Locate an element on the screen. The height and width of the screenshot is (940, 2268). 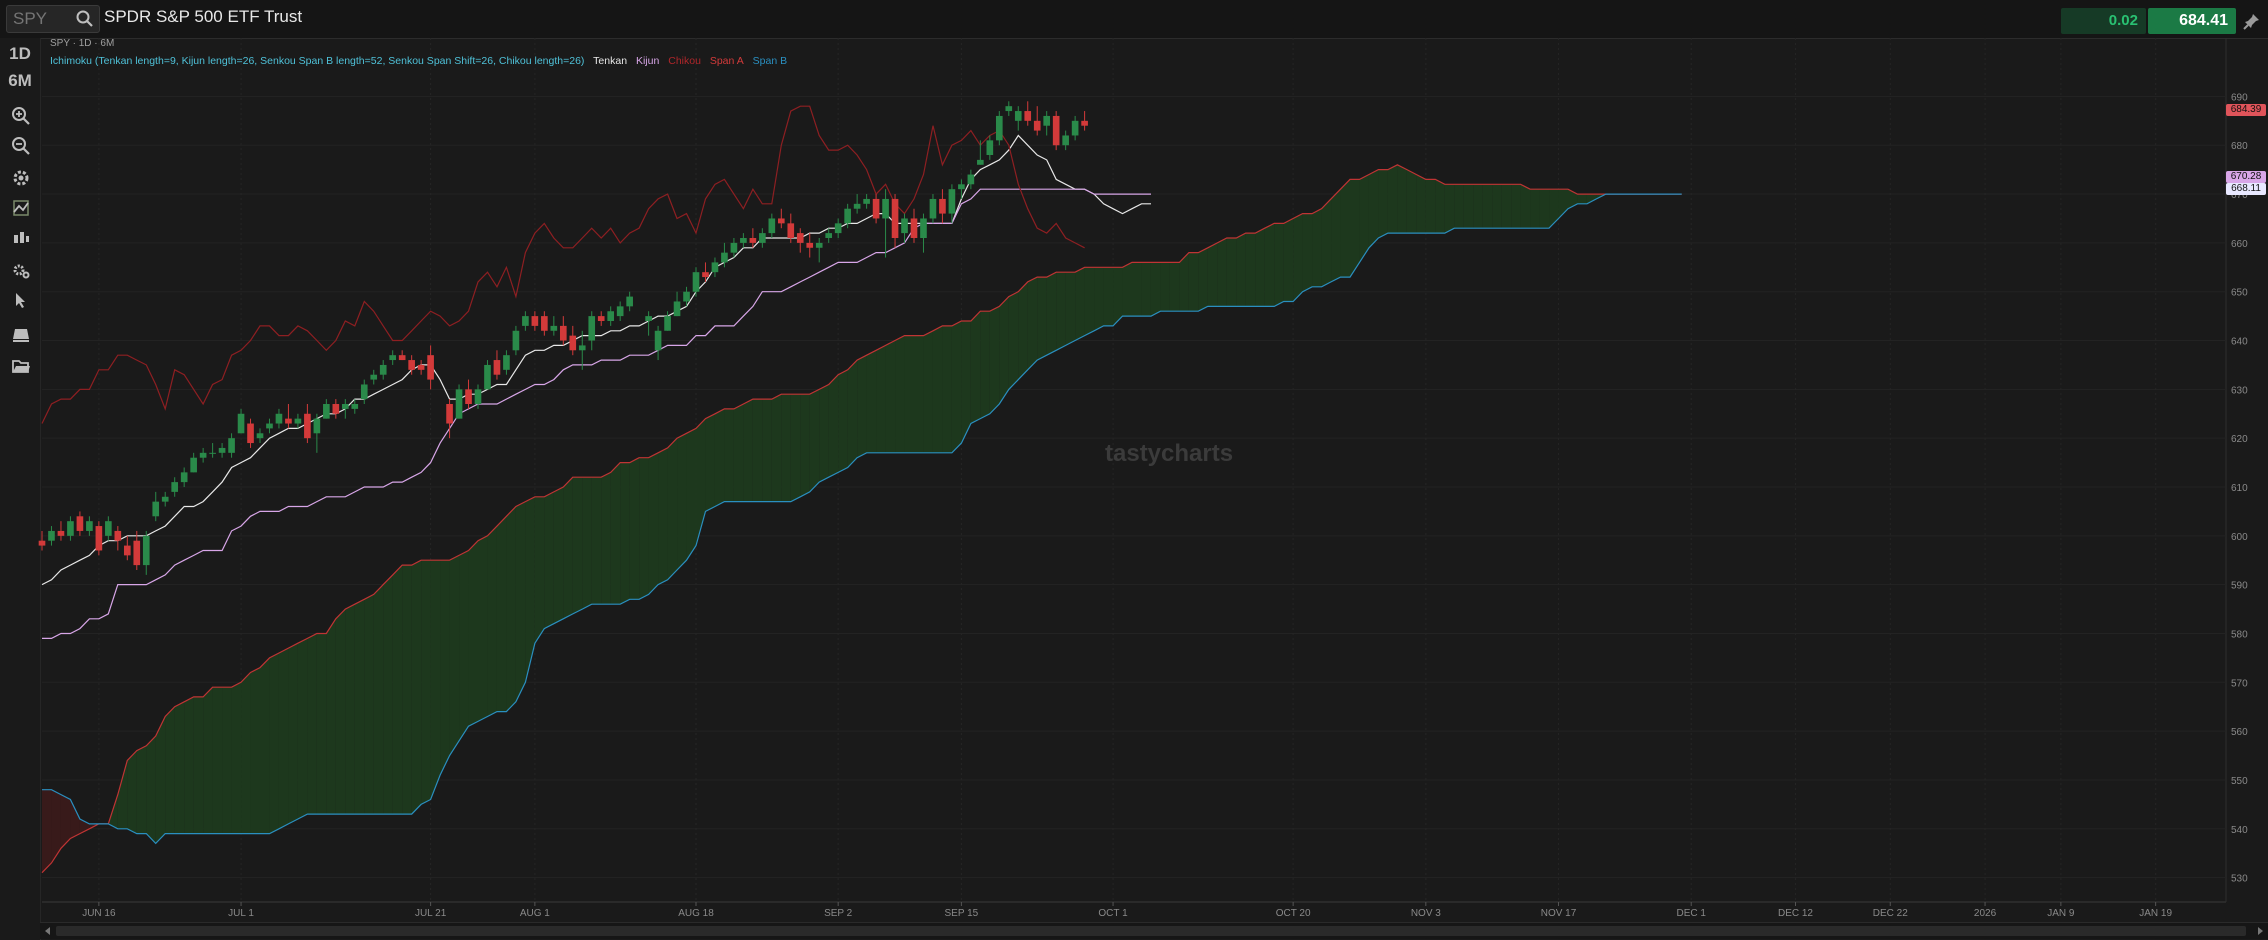
x-tick-label: JUL 1 is located at coordinates (241, 913).